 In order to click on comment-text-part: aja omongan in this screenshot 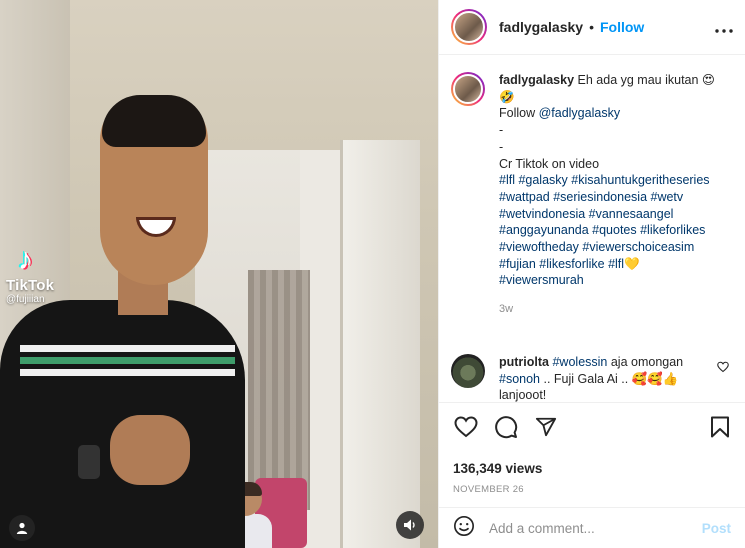, I will do `click(645, 361)`.